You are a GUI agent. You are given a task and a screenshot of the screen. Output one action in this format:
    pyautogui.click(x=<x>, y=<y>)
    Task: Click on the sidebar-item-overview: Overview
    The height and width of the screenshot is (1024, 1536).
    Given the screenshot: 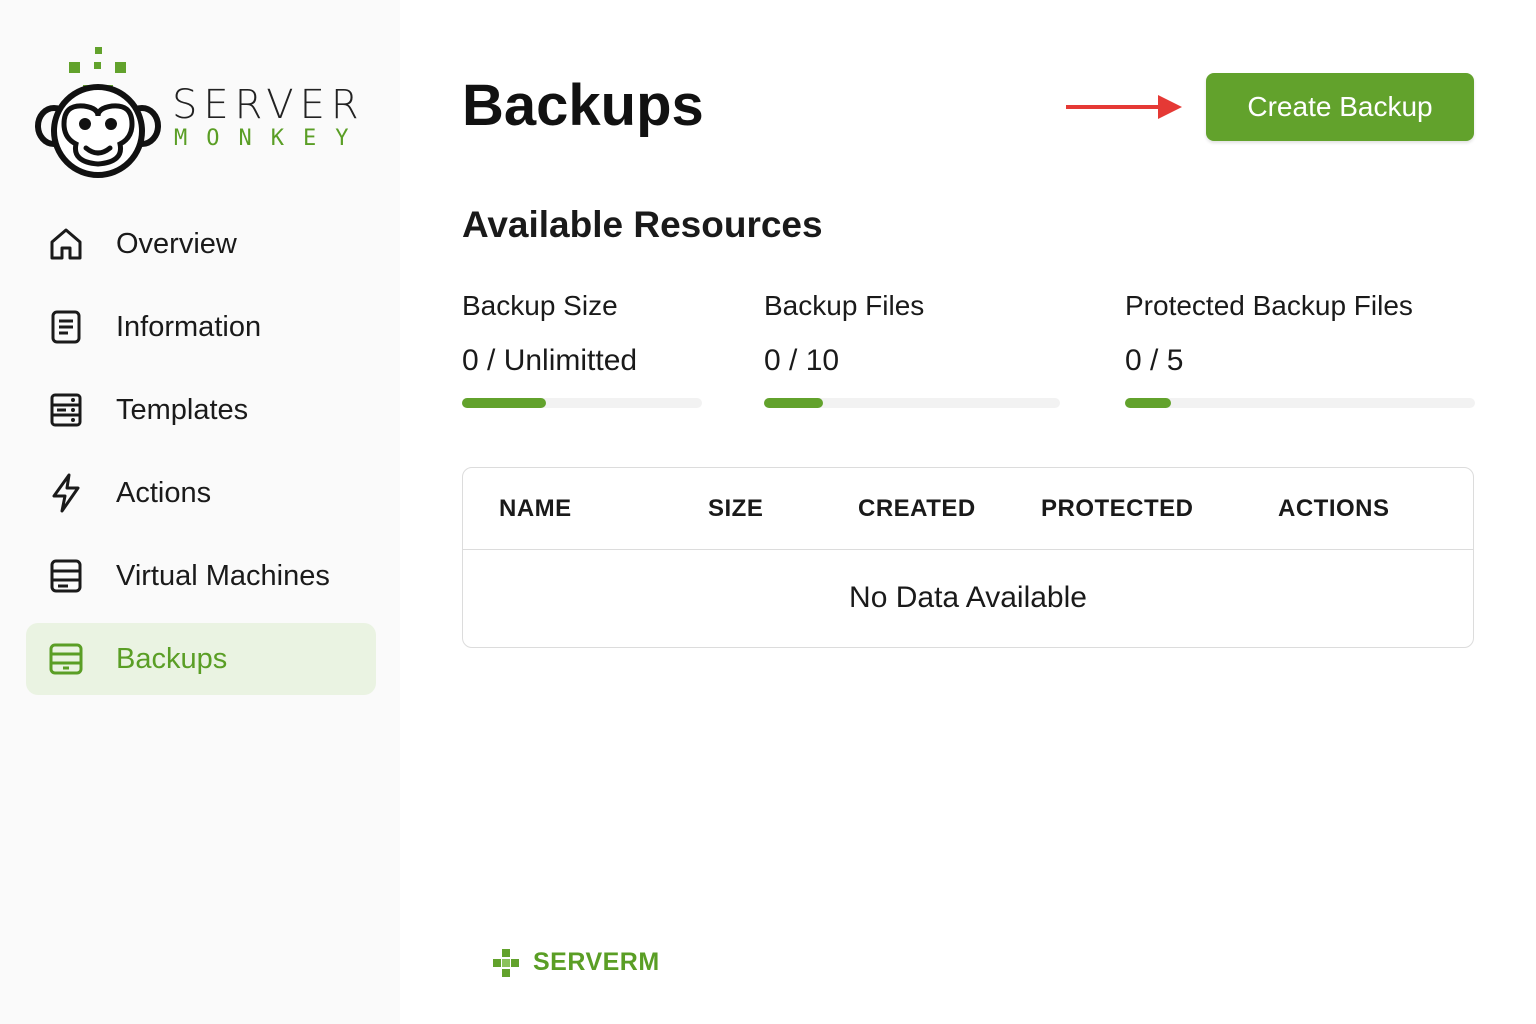 What is the action you would take?
    pyautogui.click(x=201, y=244)
    